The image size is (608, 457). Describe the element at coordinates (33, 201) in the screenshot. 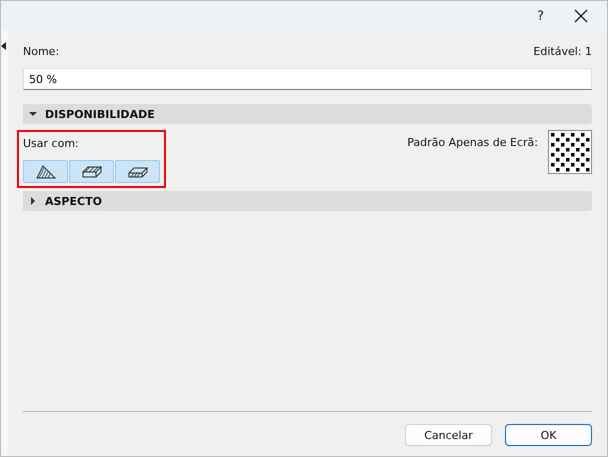

I see `expand-arrow-icon` at that location.